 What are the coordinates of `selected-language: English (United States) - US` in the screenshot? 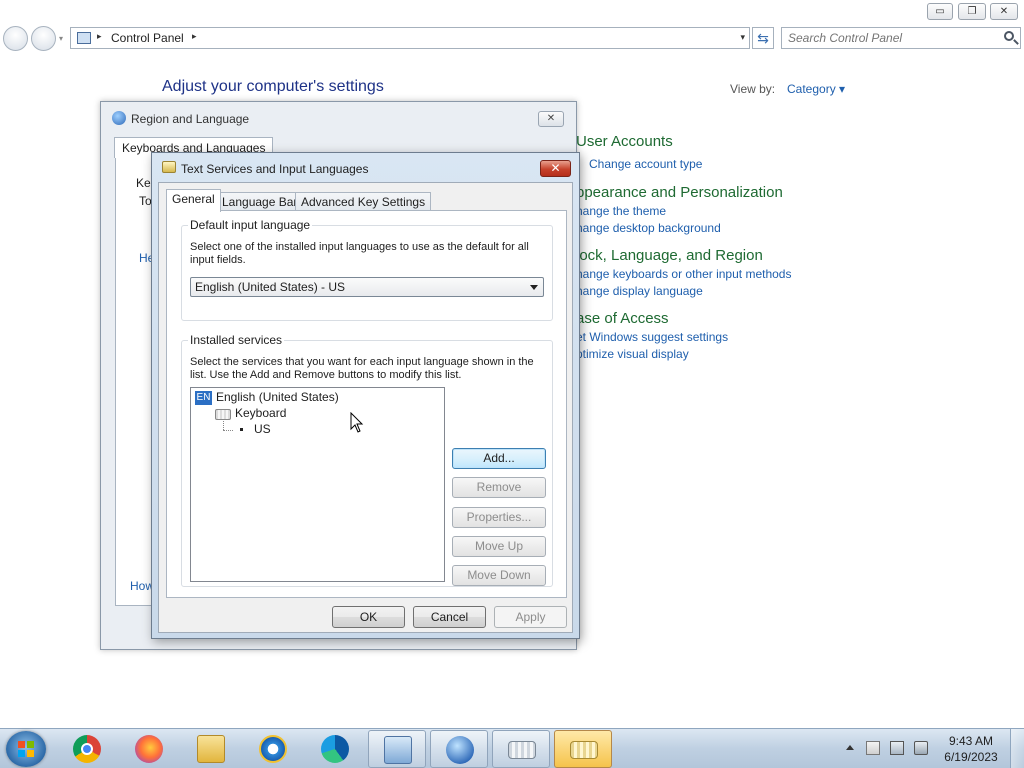 It's located at (270, 287).